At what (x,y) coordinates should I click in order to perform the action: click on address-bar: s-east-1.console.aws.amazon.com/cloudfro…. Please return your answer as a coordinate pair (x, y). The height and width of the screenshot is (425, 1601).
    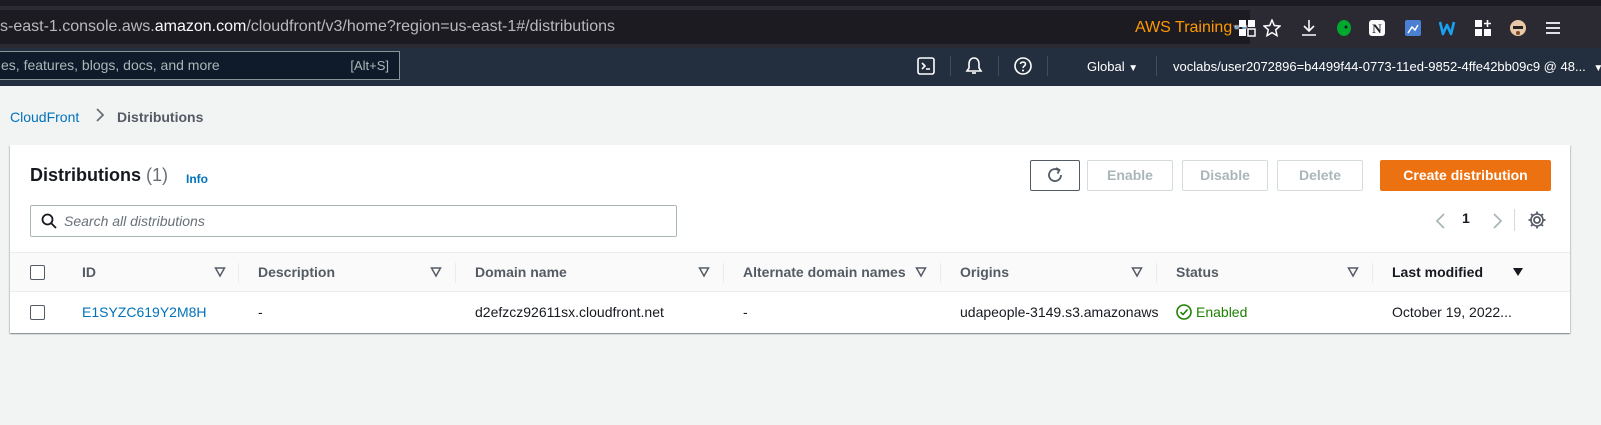
    Looking at the image, I should click on (625, 27).